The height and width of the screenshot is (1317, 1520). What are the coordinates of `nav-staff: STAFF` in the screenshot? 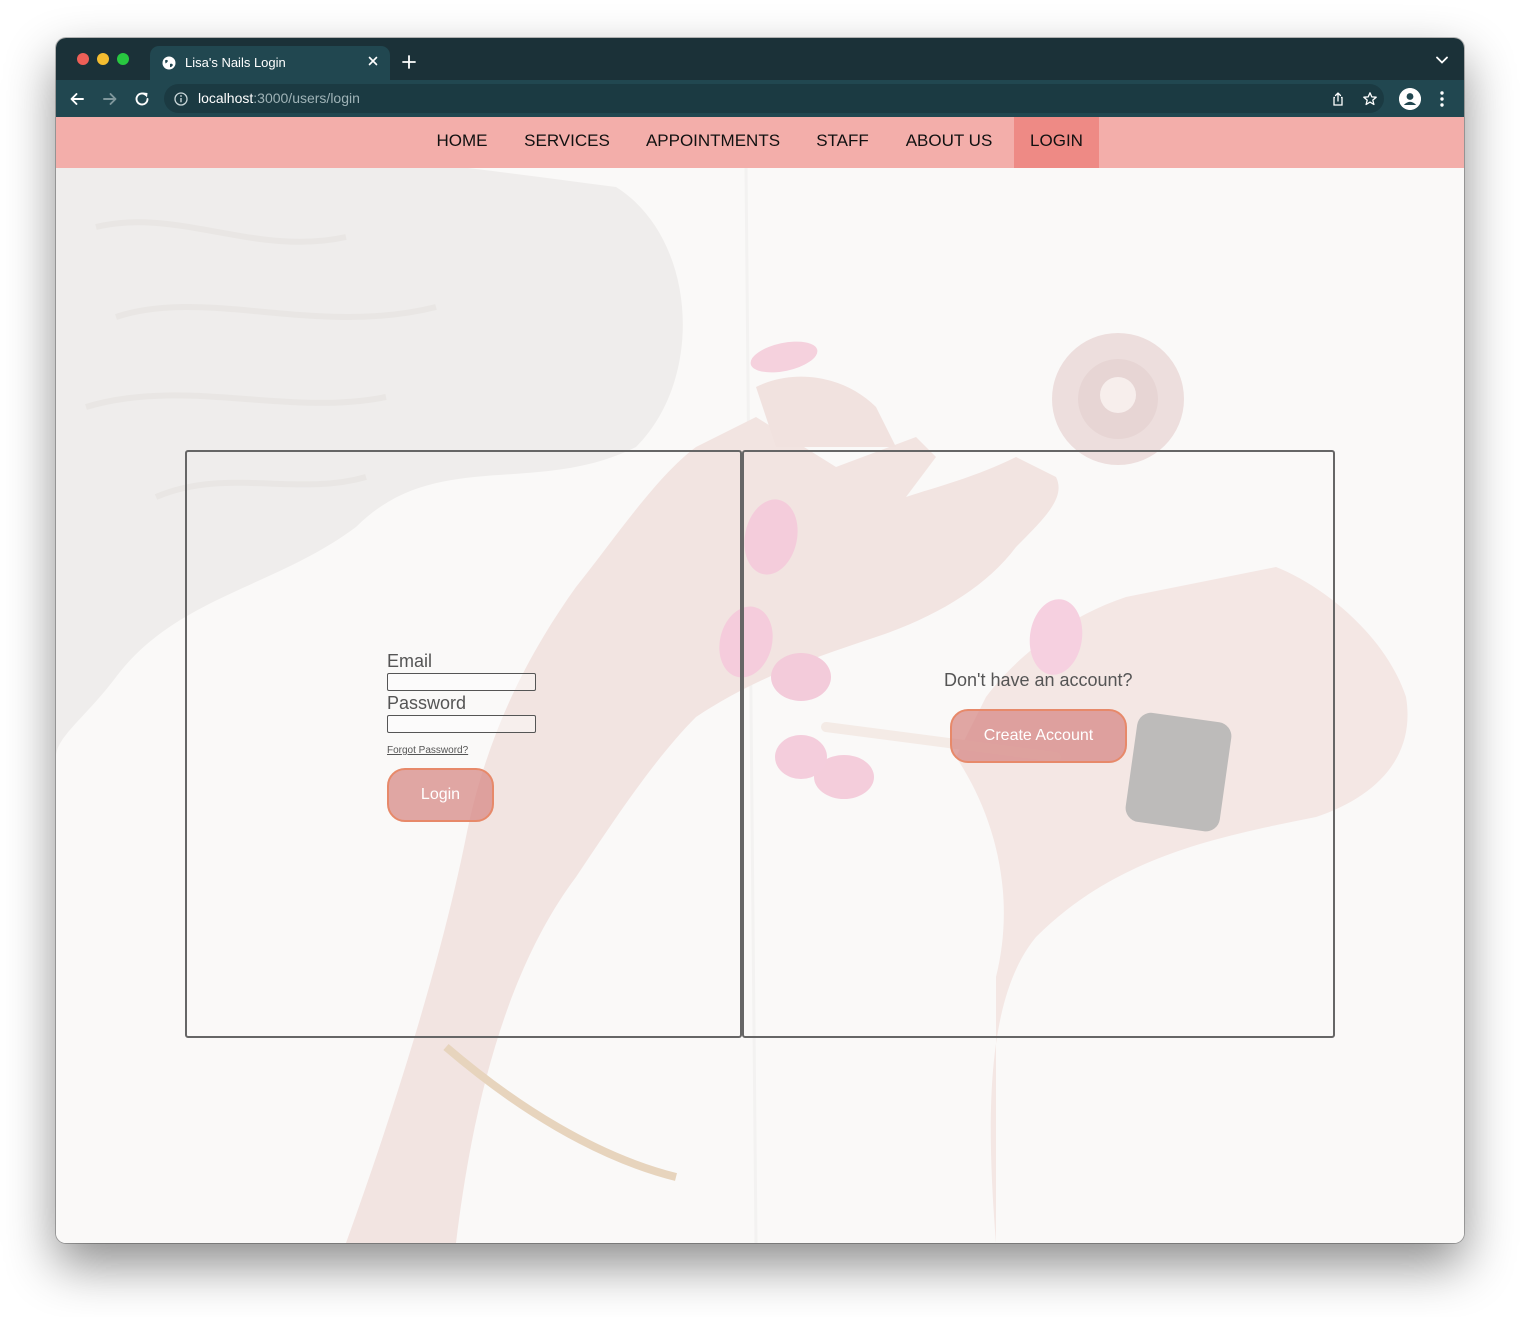 It's located at (842, 142).